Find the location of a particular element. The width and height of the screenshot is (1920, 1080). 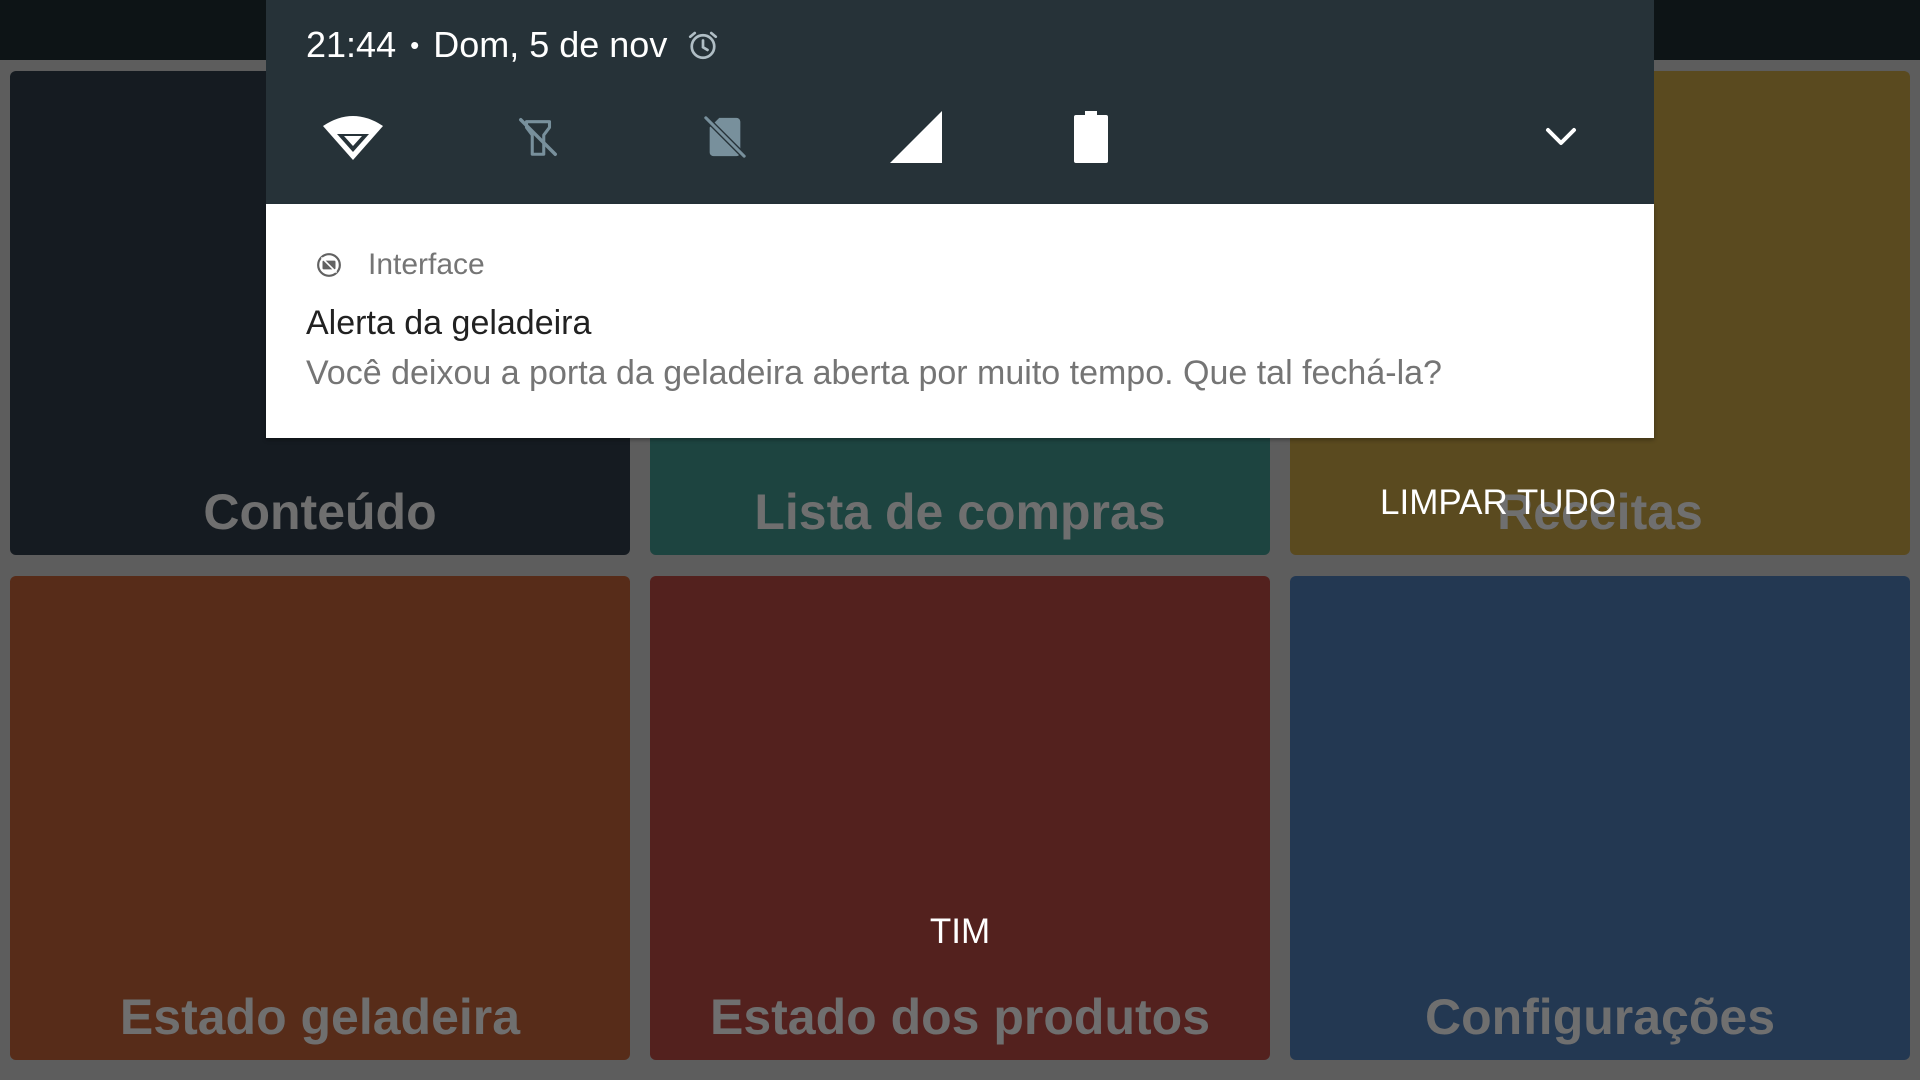

expand-quick-settings-button is located at coordinates (1561, 137).